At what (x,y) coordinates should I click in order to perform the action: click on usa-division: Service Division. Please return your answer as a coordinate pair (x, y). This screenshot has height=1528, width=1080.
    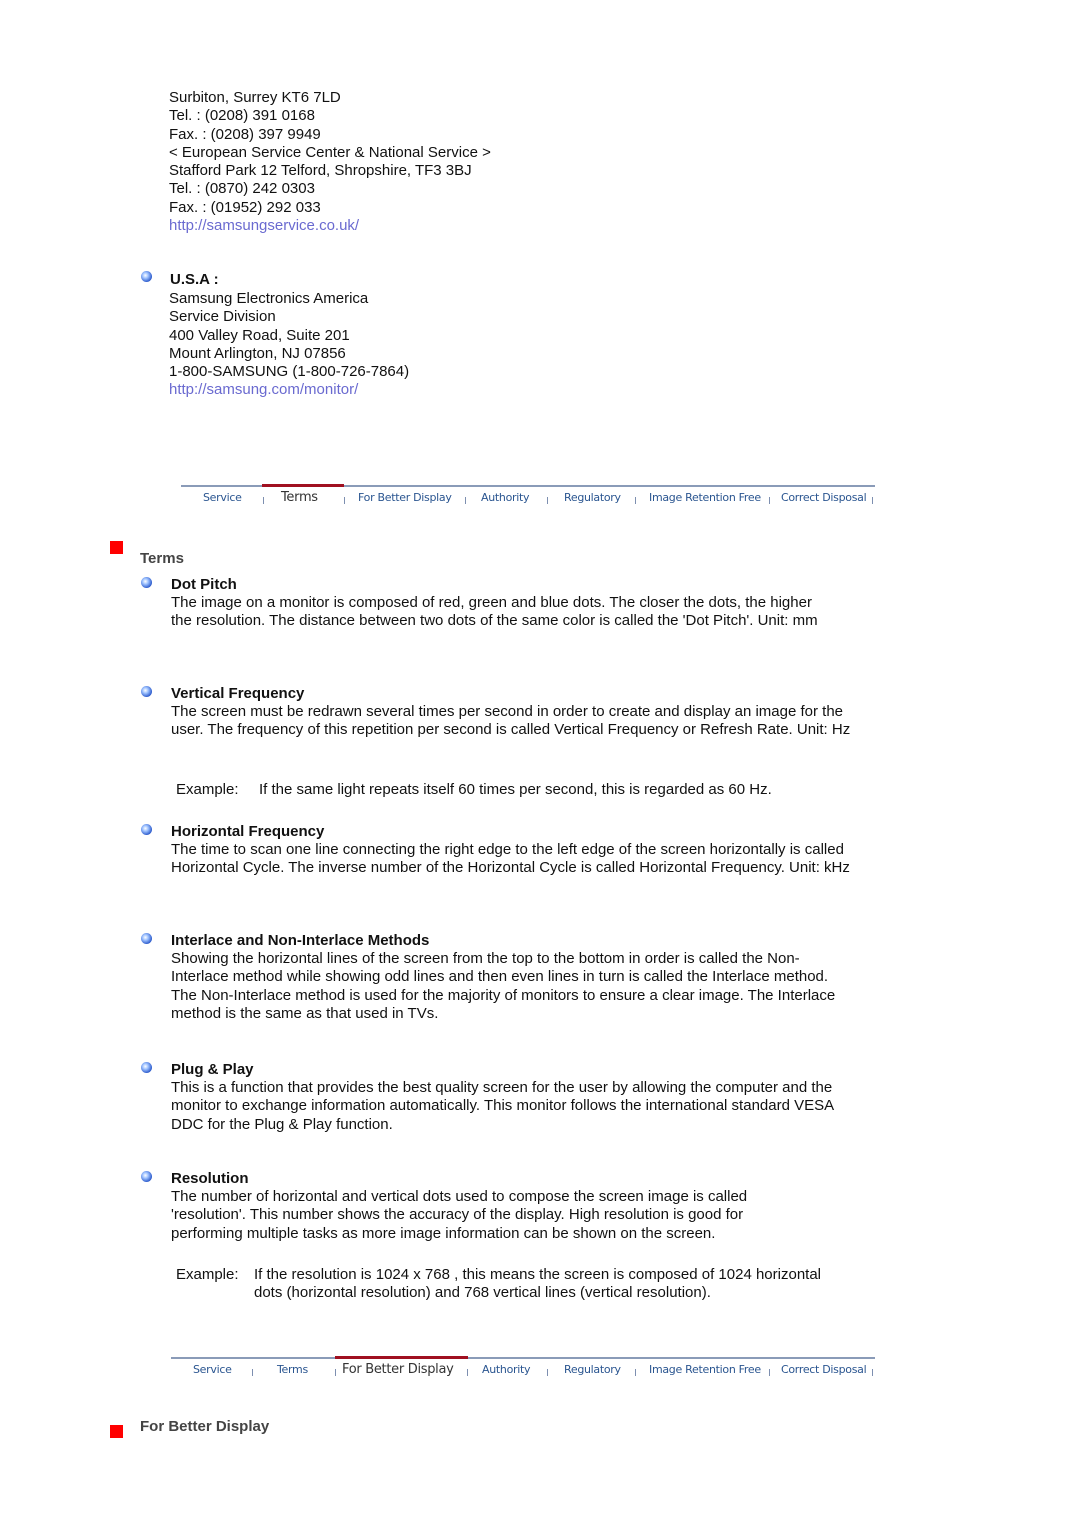
    Looking at the image, I should click on (222, 317).